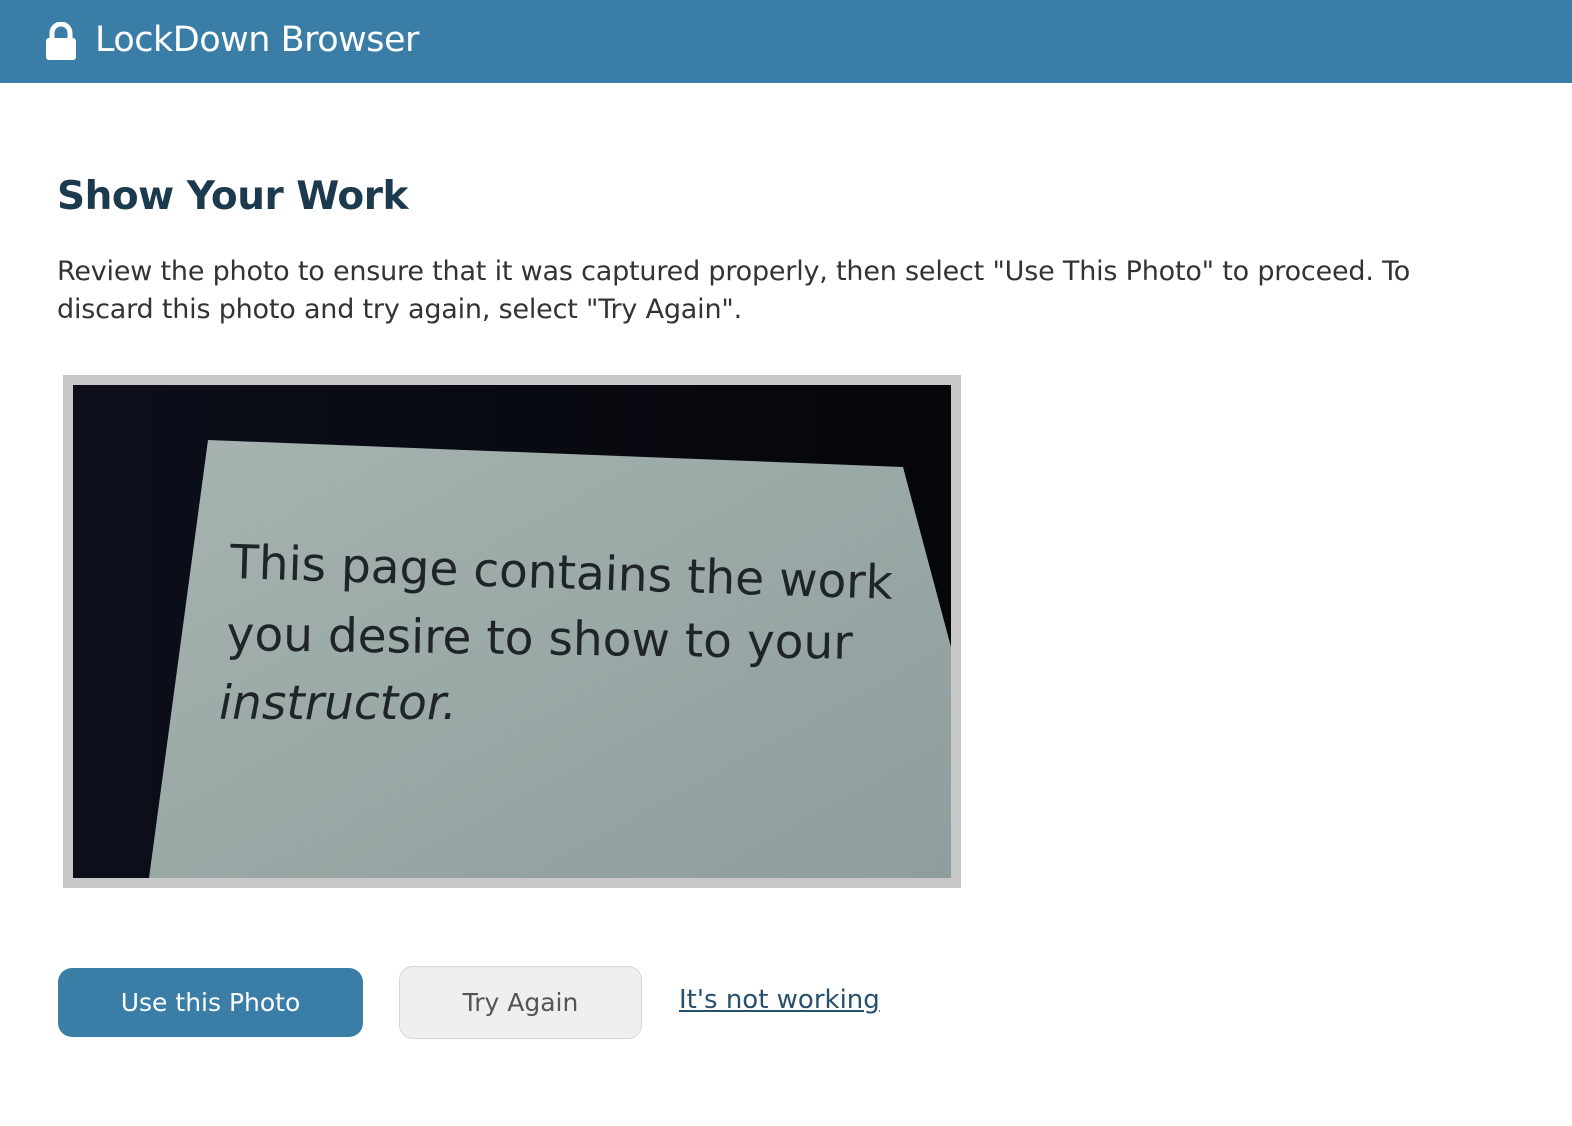 This screenshot has height=1126, width=1572. I want to click on page-title: Show Your Work, so click(232, 196).